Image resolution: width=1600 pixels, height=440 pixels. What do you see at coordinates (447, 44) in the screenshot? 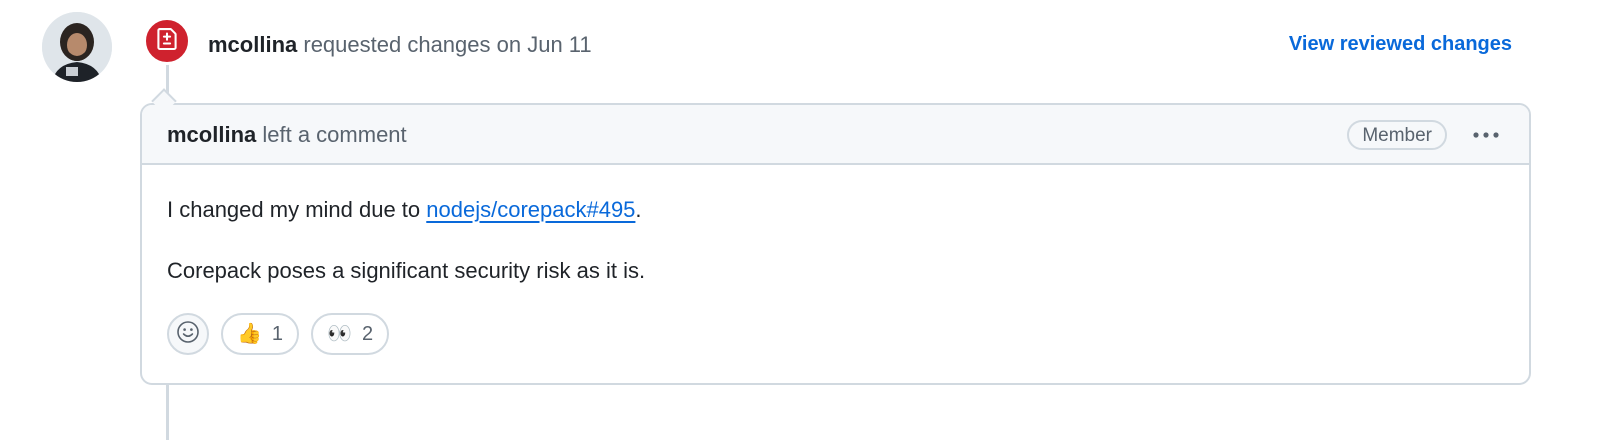
I see `review-action-text: requested changes on Jun 11` at bounding box center [447, 44].